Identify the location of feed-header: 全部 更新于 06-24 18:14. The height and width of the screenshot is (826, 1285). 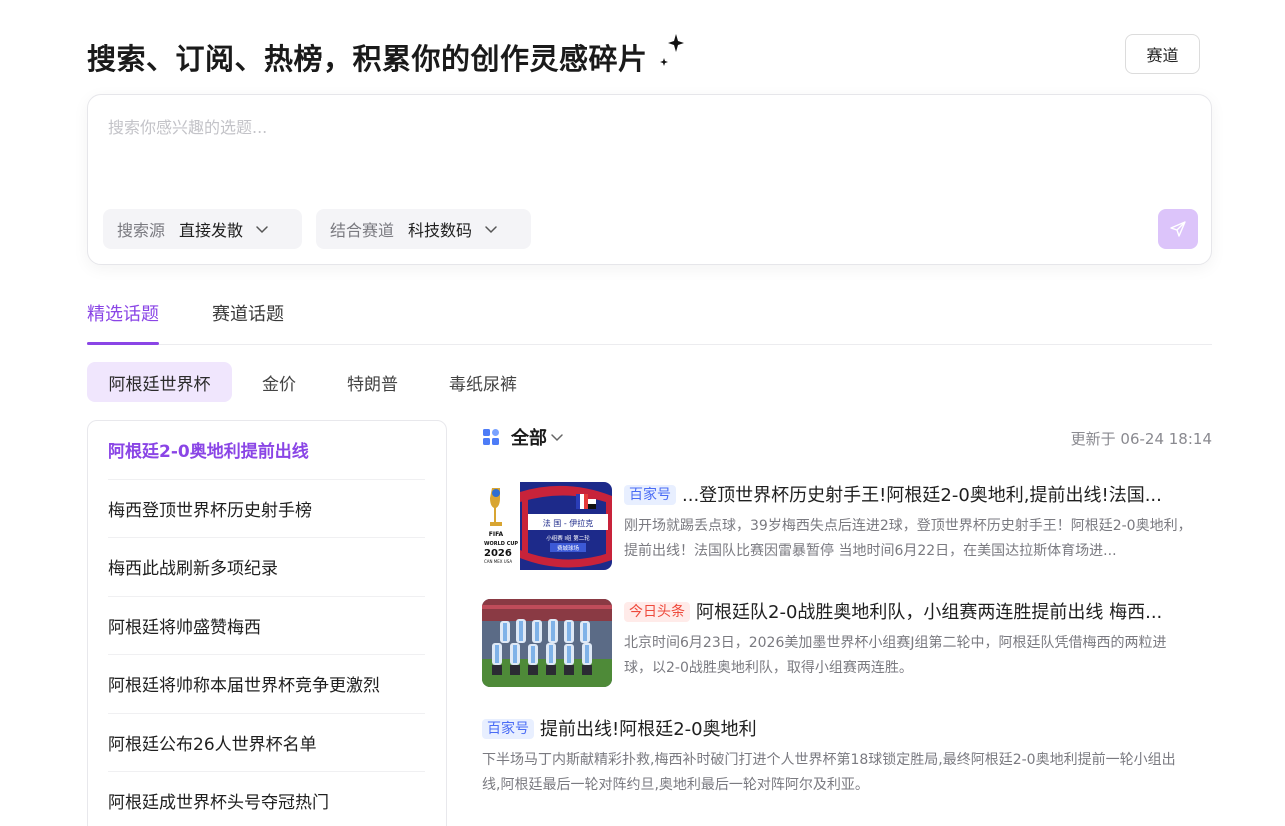
(847, 438).